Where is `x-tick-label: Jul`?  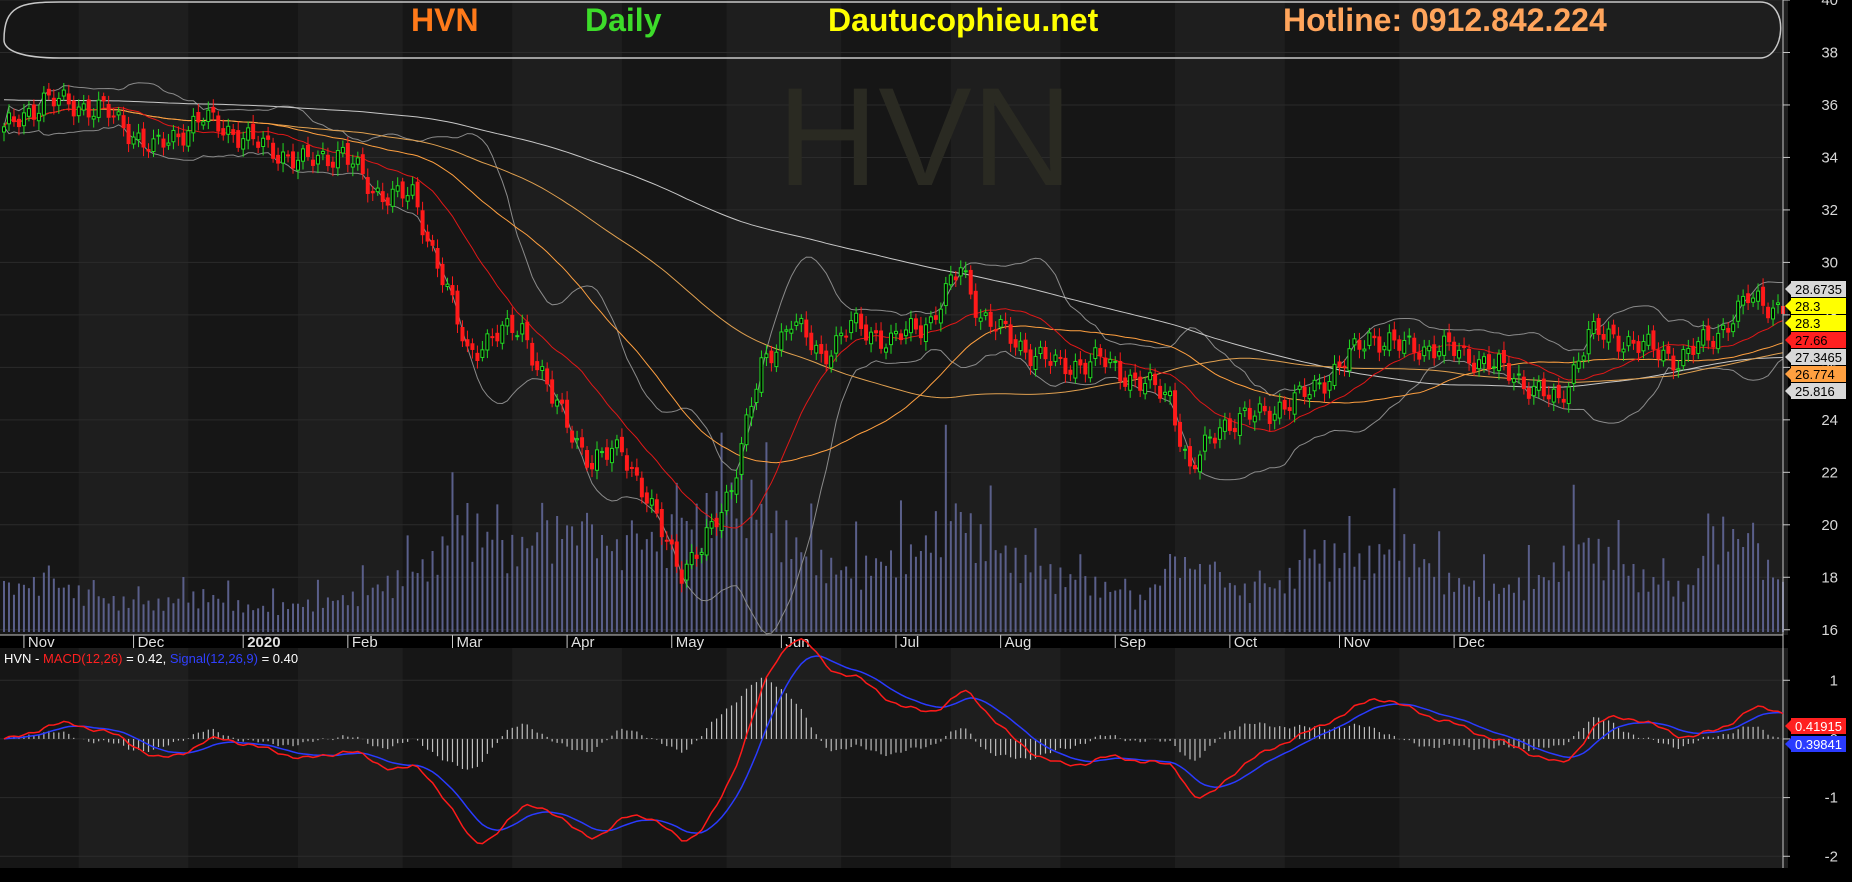 x-tick-label: Jul is located at coordinates (909, 642).